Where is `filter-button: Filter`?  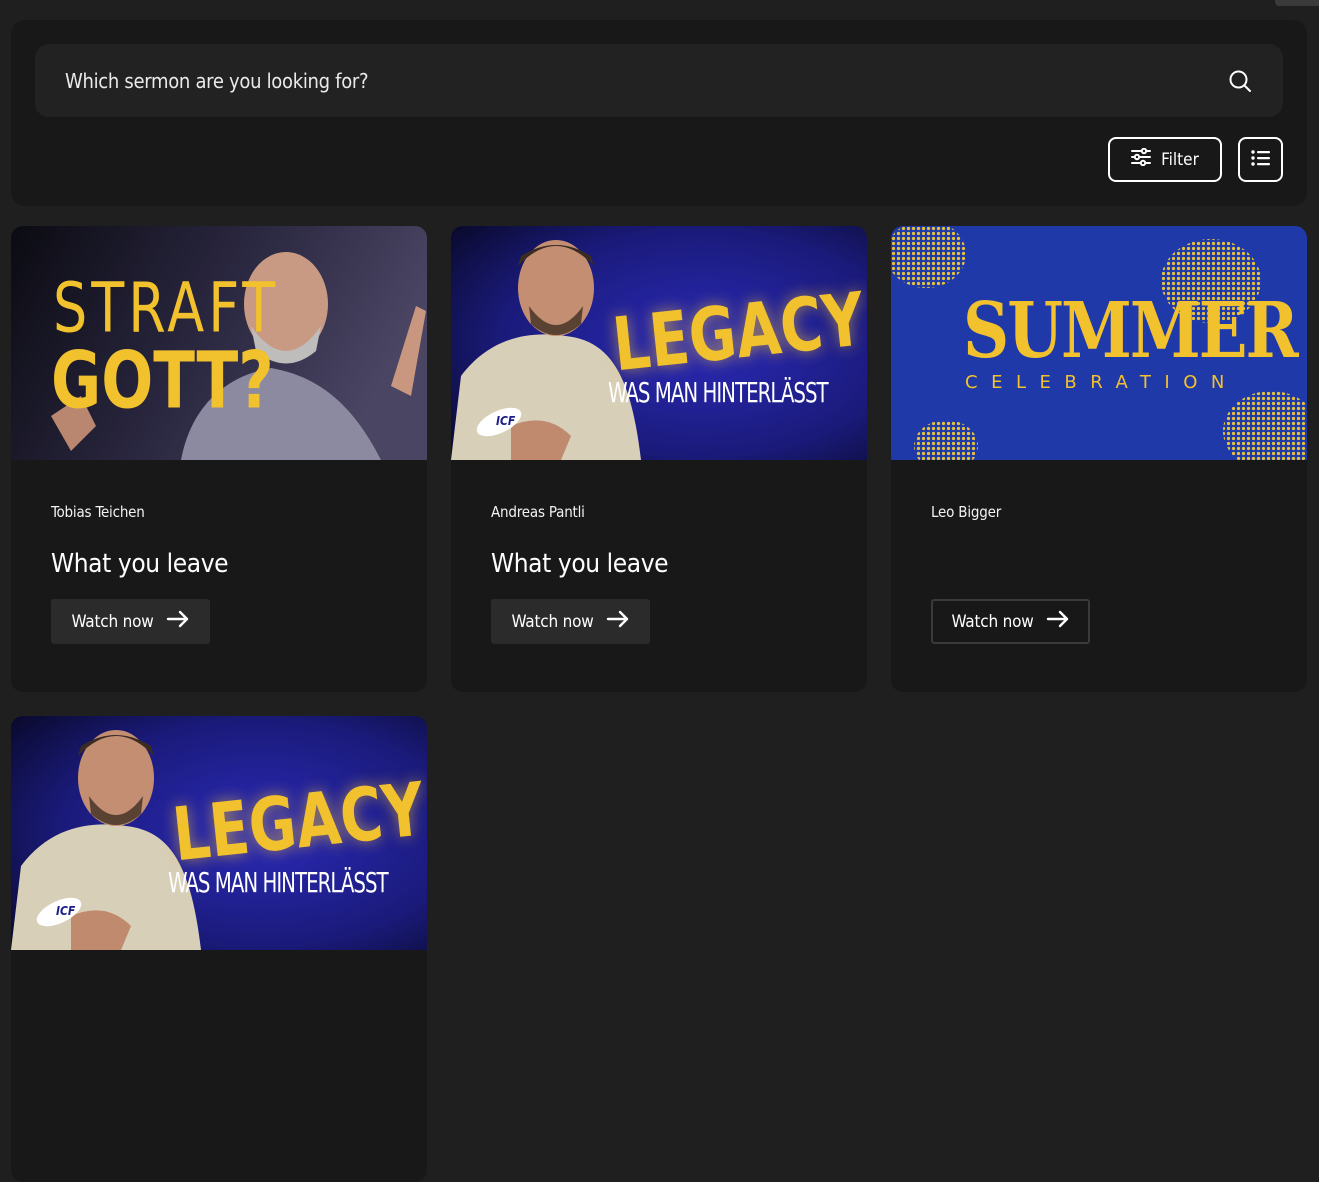 filter-button: Filter is located at coordinates (1165, 159).